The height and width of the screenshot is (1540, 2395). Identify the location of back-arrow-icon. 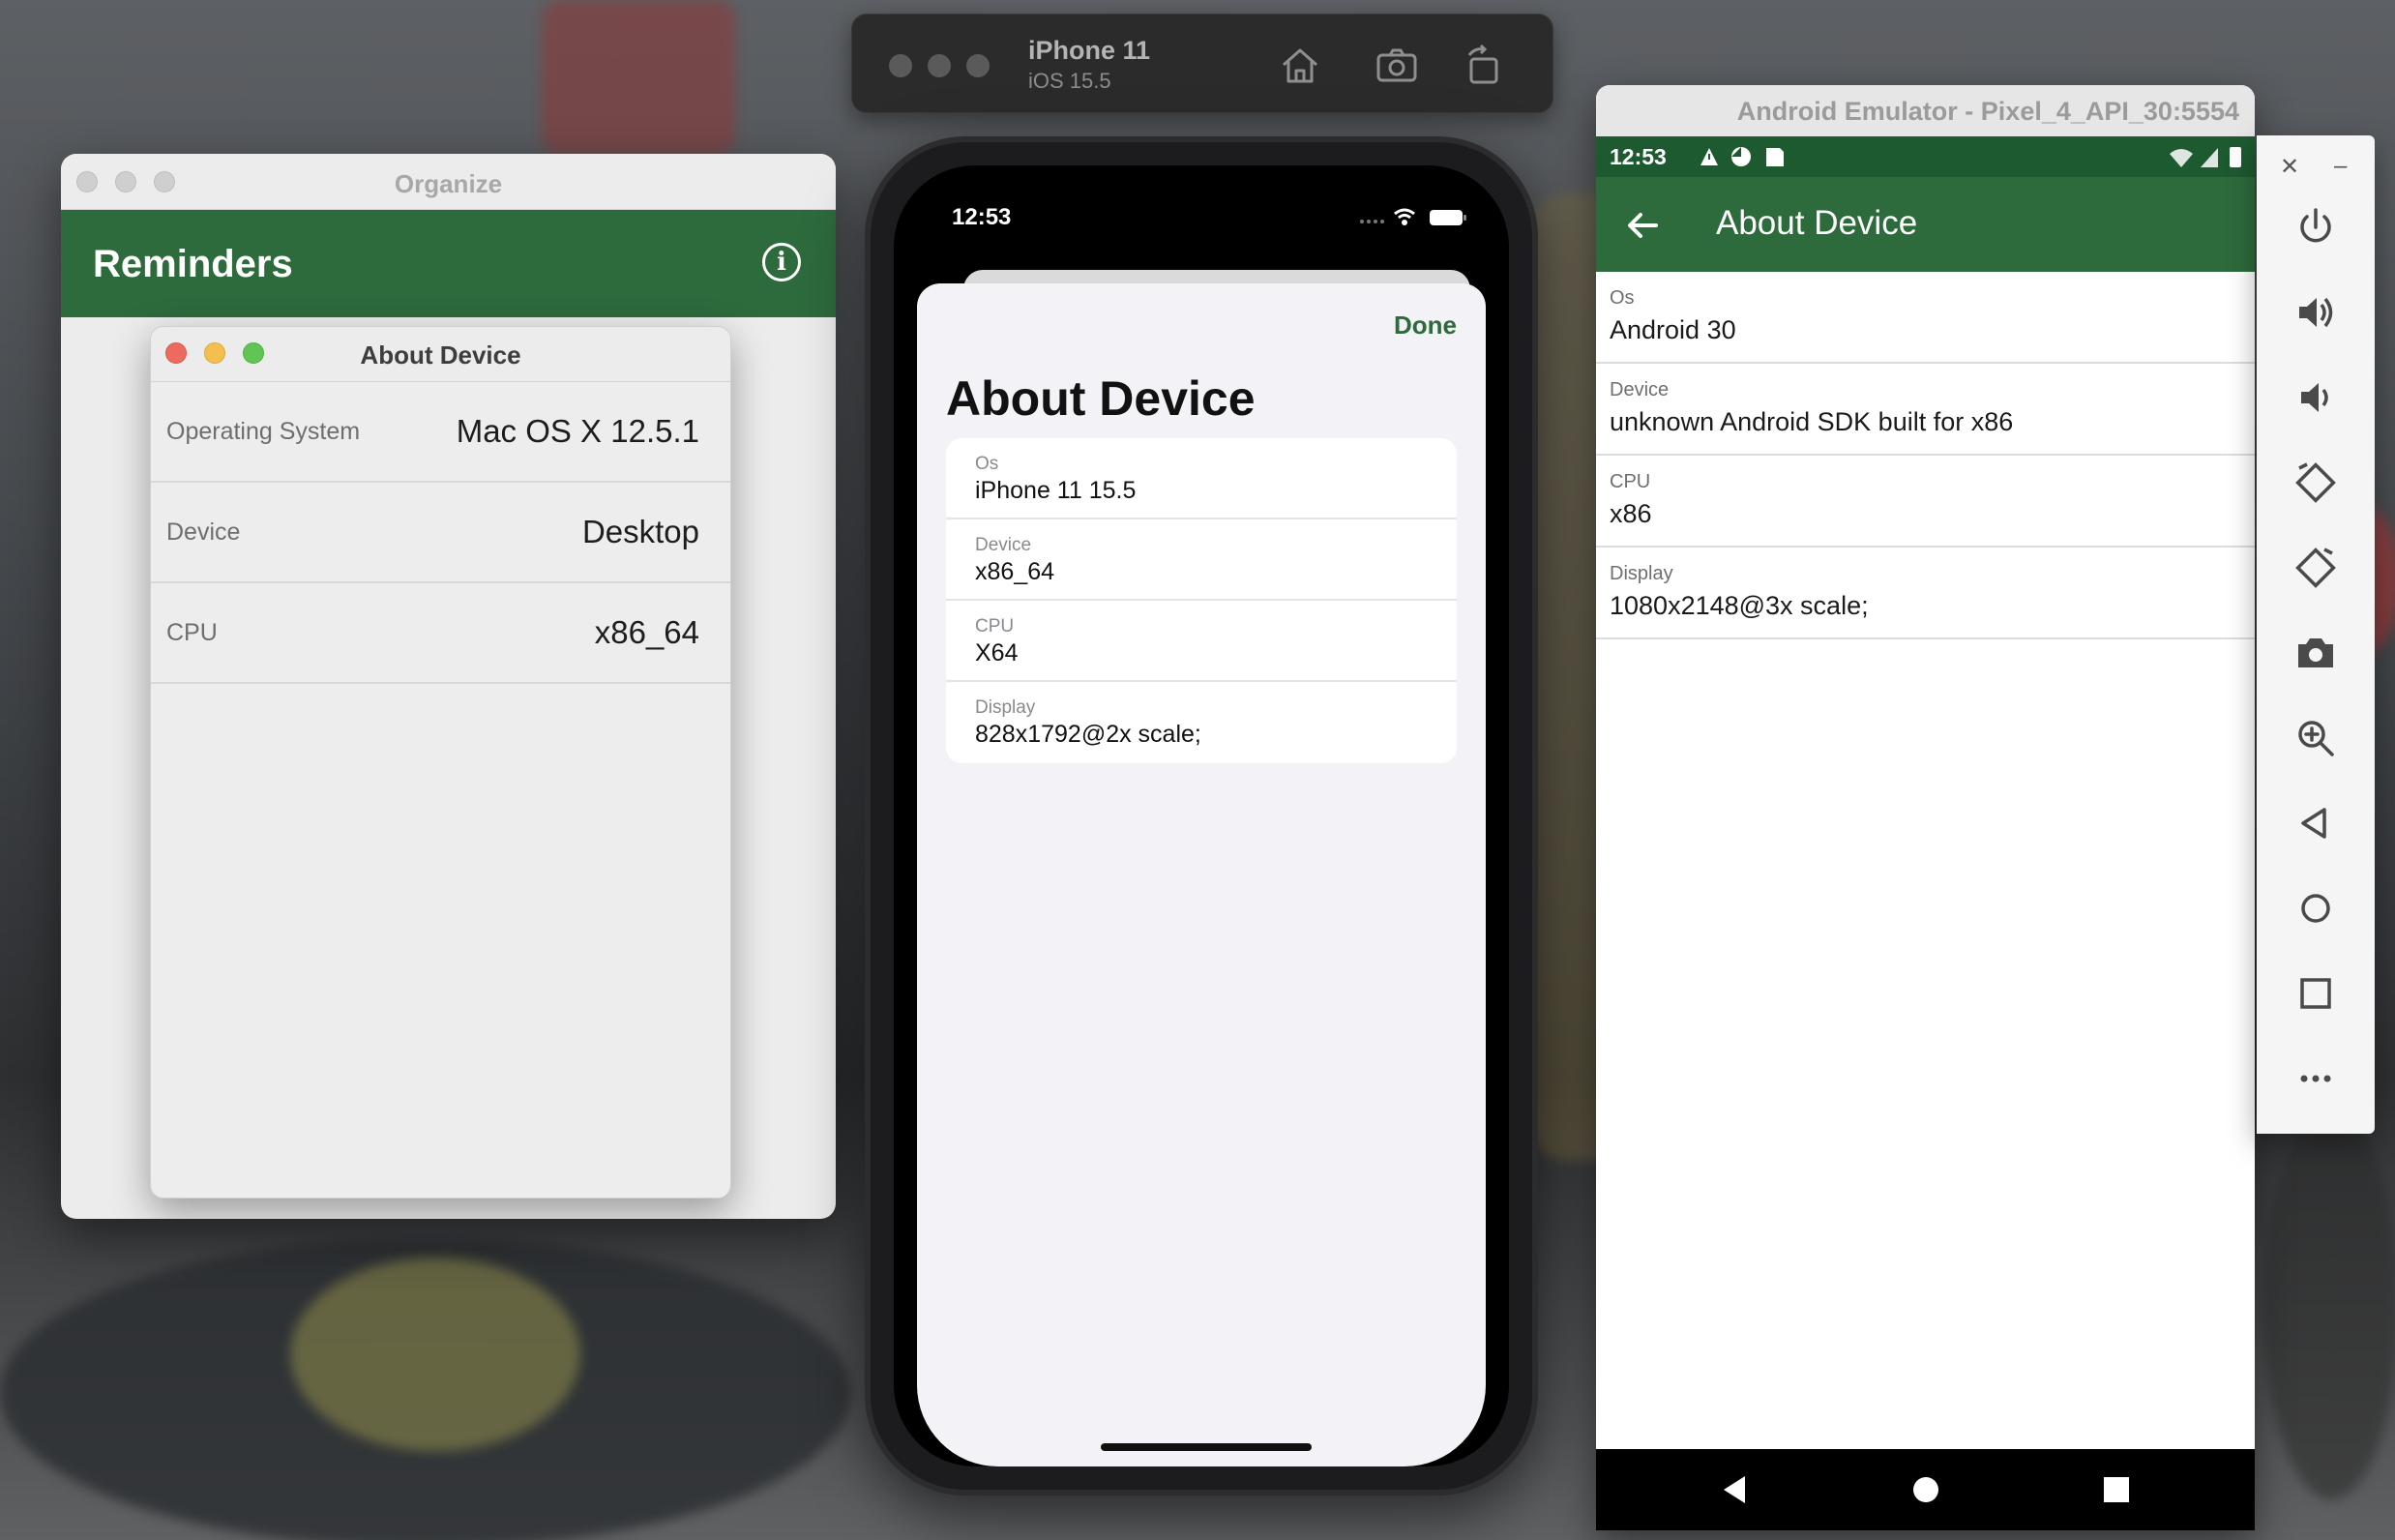
(1642, 225).